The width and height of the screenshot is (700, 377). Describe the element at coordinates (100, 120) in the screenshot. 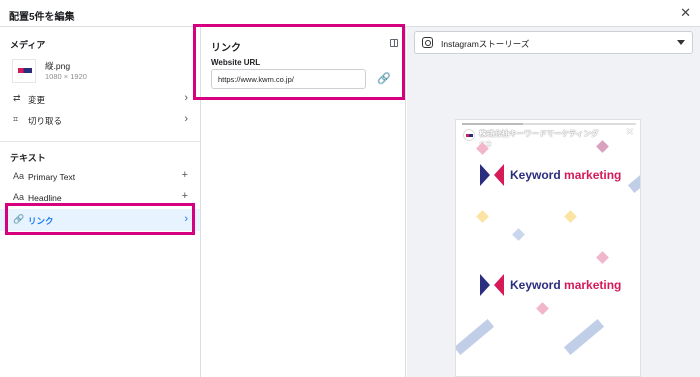

I see `crop-media-button: ⌗ 切り取る ›` at that location.